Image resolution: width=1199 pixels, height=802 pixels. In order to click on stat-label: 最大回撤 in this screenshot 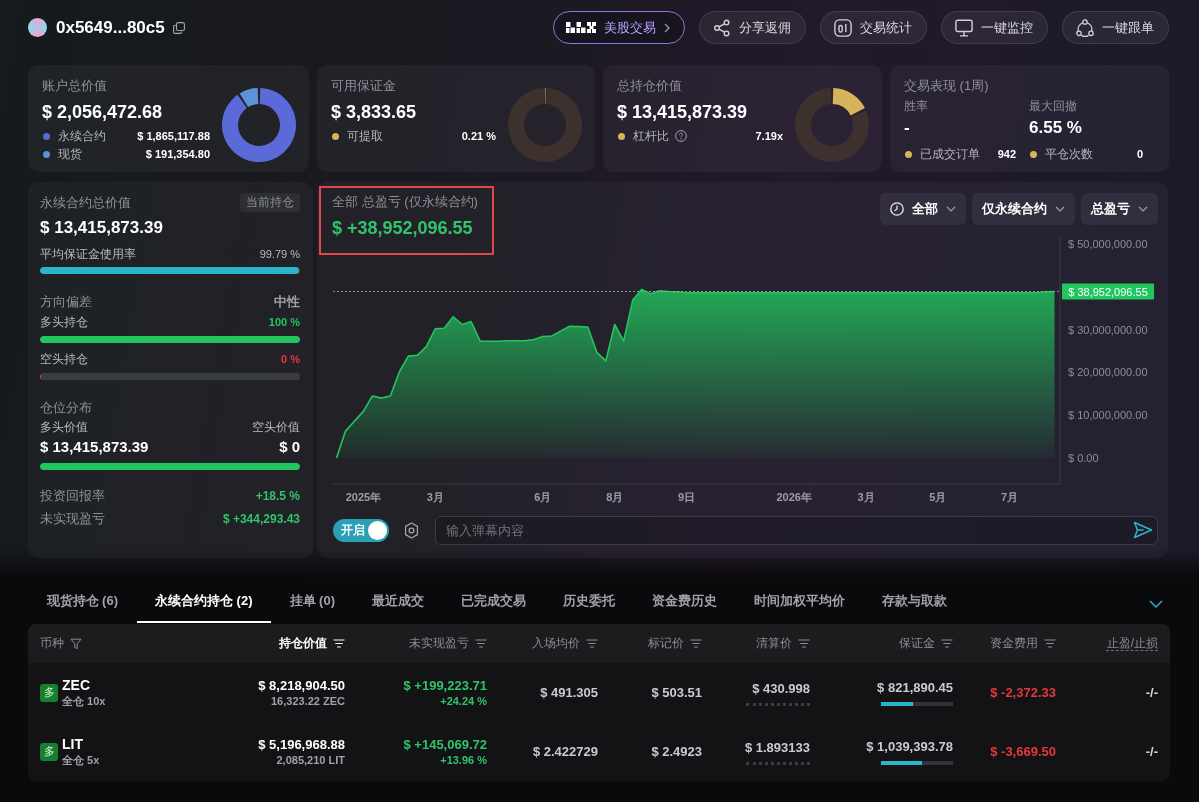, I will do `click(1053, 106)`.